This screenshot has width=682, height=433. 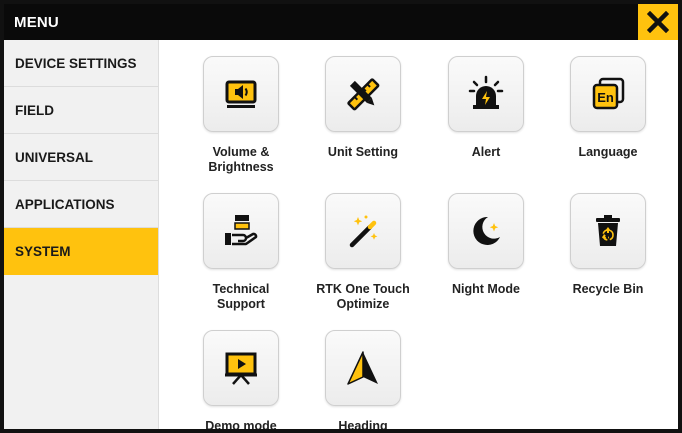 I want to click on close-button, so click(x=658, y=22).